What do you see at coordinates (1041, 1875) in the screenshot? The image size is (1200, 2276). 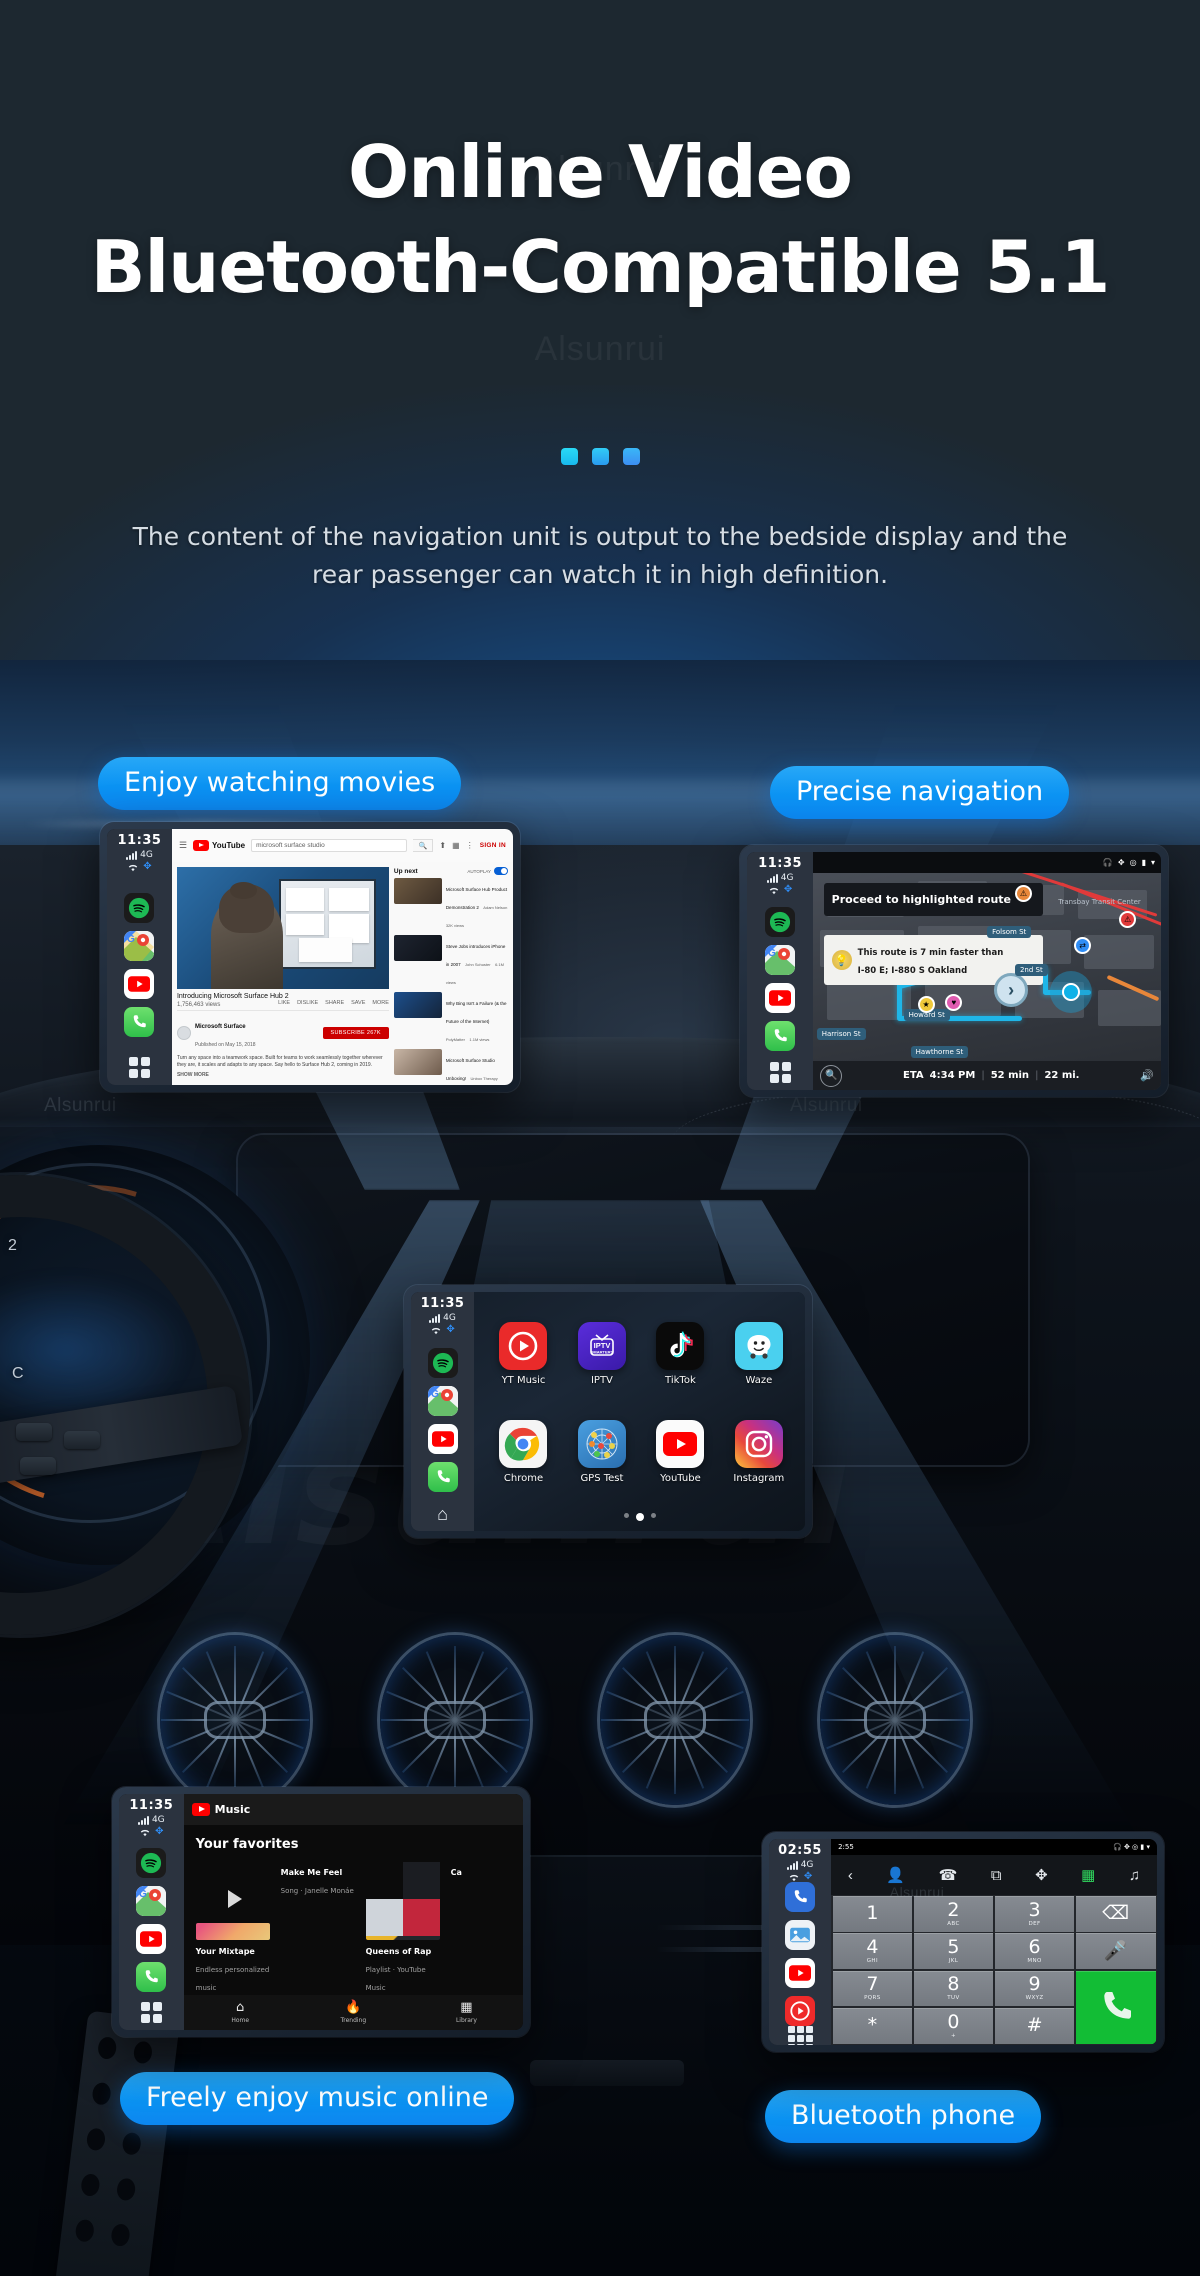 I see `bluetooth-icon: ✥` at bounding box center [1041, 1875].